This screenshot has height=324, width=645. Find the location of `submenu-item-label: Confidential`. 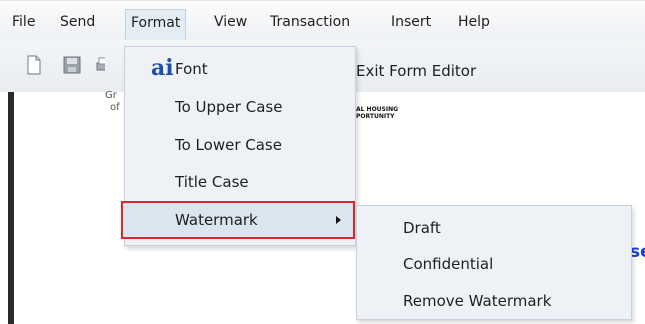

submenu-item-label: Confidential is located at coordinates (448, 264).